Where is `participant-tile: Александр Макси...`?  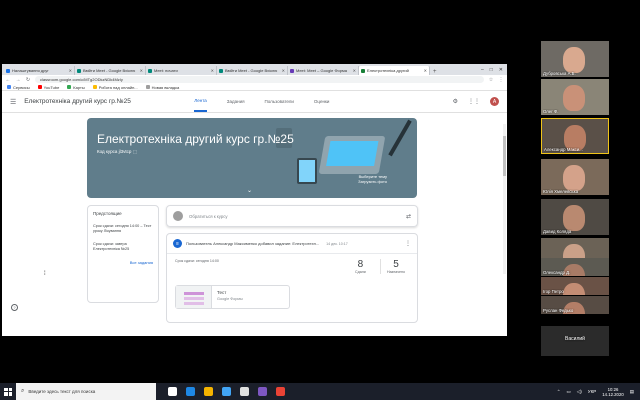
participant-tile: Александр Макси... is located at coordinates (575, 136).